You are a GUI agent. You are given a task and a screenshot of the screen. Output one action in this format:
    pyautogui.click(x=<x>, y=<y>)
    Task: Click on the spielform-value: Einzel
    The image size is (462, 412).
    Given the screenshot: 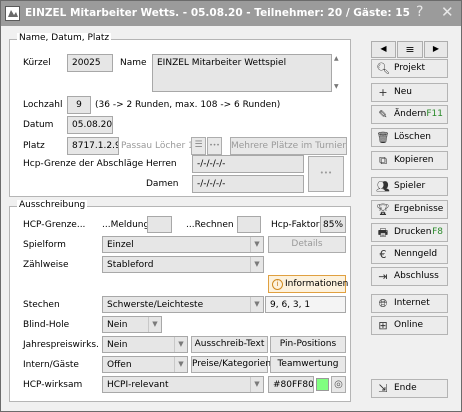 What is the action you would take?
    pyautogui.click(x=120, y=245)
    